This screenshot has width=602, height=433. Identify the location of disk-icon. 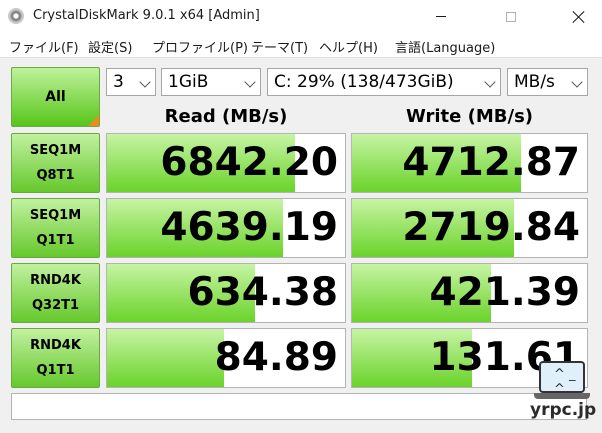
(16, 16).